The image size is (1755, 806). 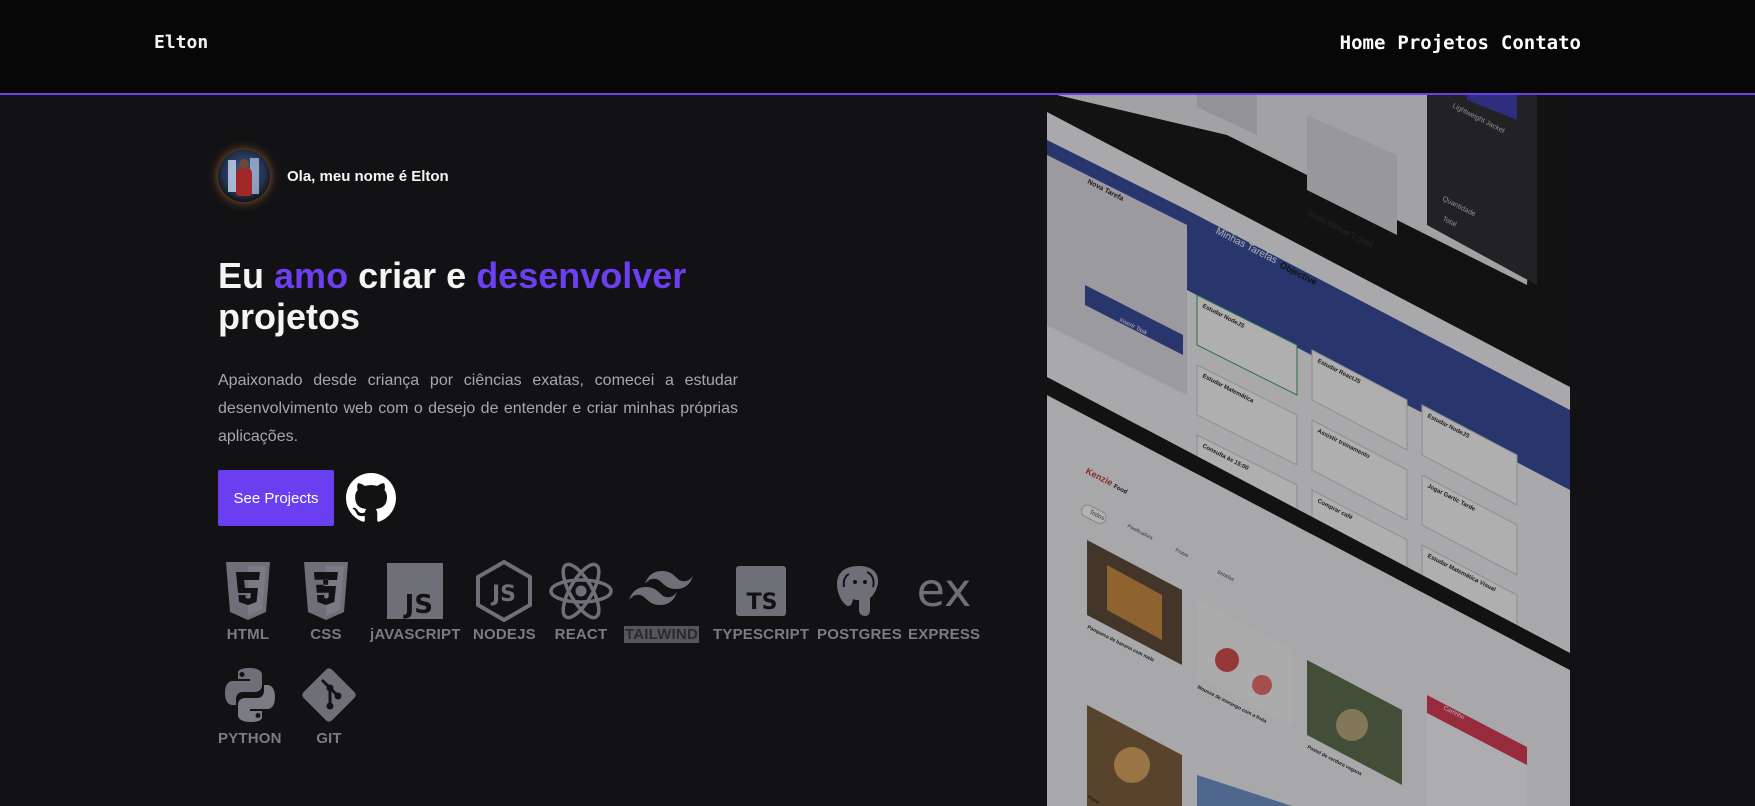 What do you see at coordinates (244, 176) in the screenshot?
I see `avatar` at bounding box center [244, 176].